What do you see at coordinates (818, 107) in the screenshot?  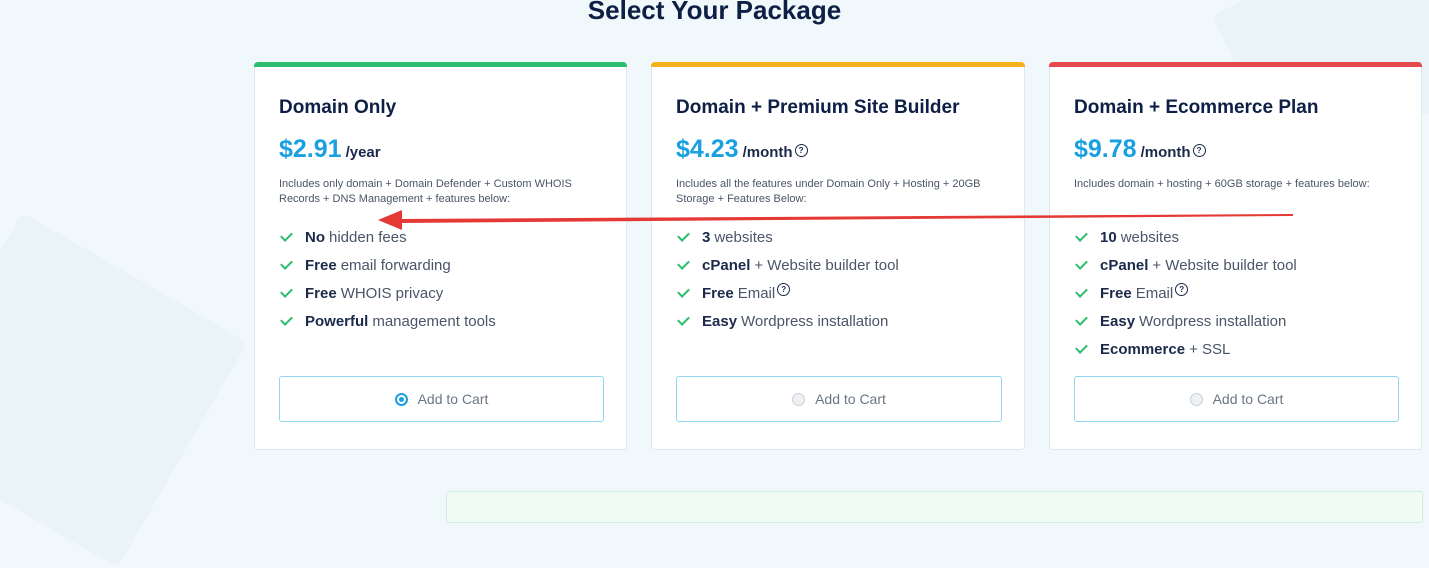 I see `package-title: Domain + Premium Site Builder` at bounding box center [818, 107].